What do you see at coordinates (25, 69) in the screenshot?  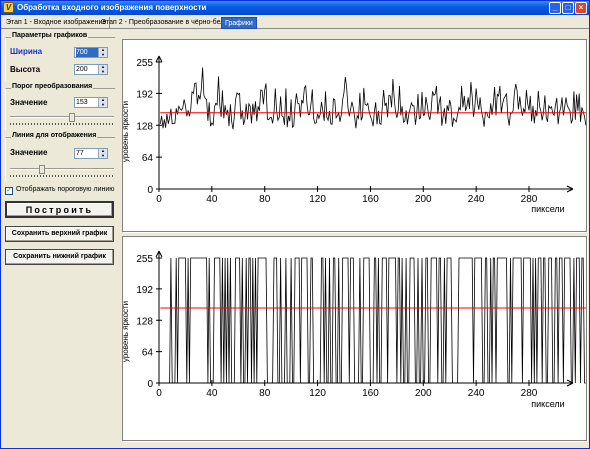 I see `height-label: Высота` at bounding box center [25, 69].